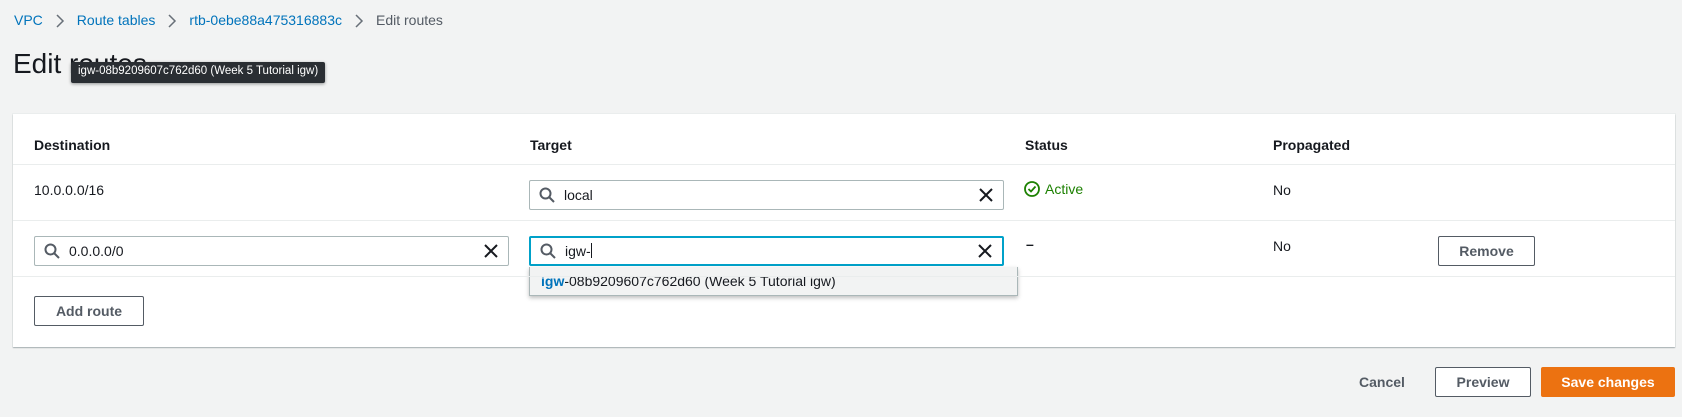 This screenshot has height=417, width=1682. Describe the element at coordinates (1046, 145) in the screenshot. I see `column-header-status: Status` at that location.